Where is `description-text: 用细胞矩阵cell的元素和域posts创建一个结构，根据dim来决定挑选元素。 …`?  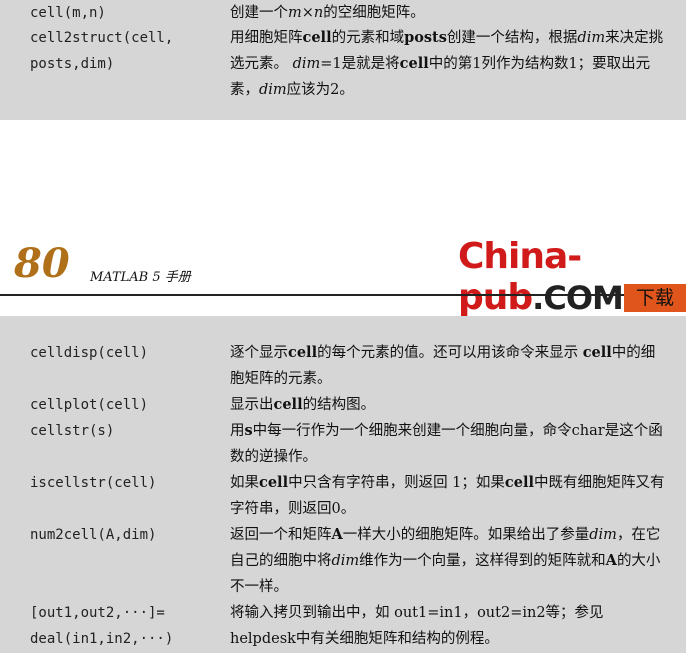 description-text: 用细胞矩阵cell的元素和域posts创建一个结构，根据dim来决定挑选元素。 … is located at coordinates (447, 63).